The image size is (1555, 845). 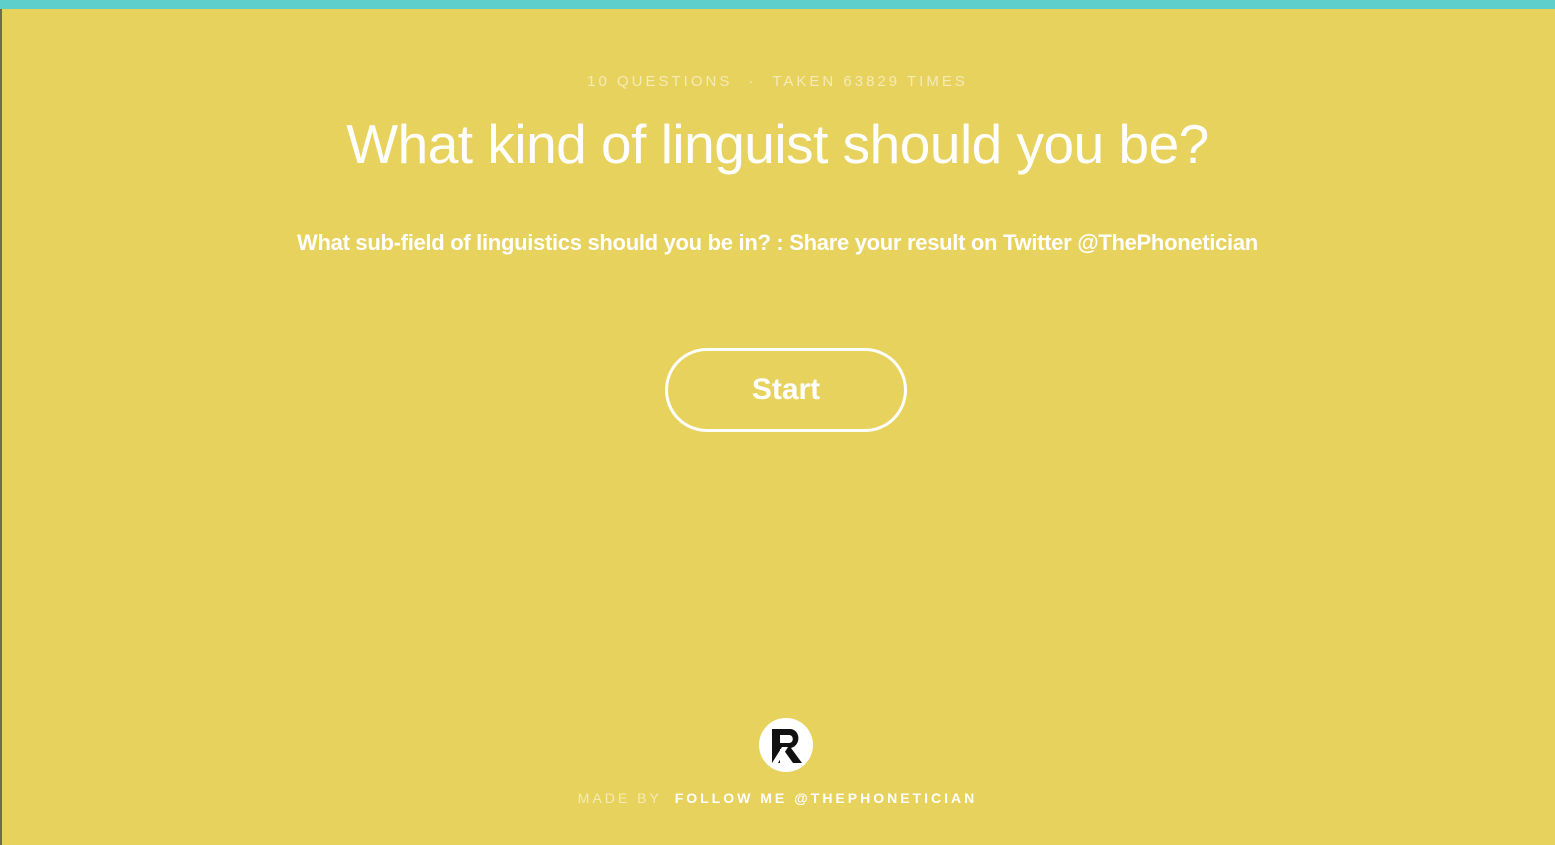 What do you see at coordinates (777, 144) in the screenshot?
I see `quiz-title: What kind of linguist should you be?` at bounding box center [777, 144].